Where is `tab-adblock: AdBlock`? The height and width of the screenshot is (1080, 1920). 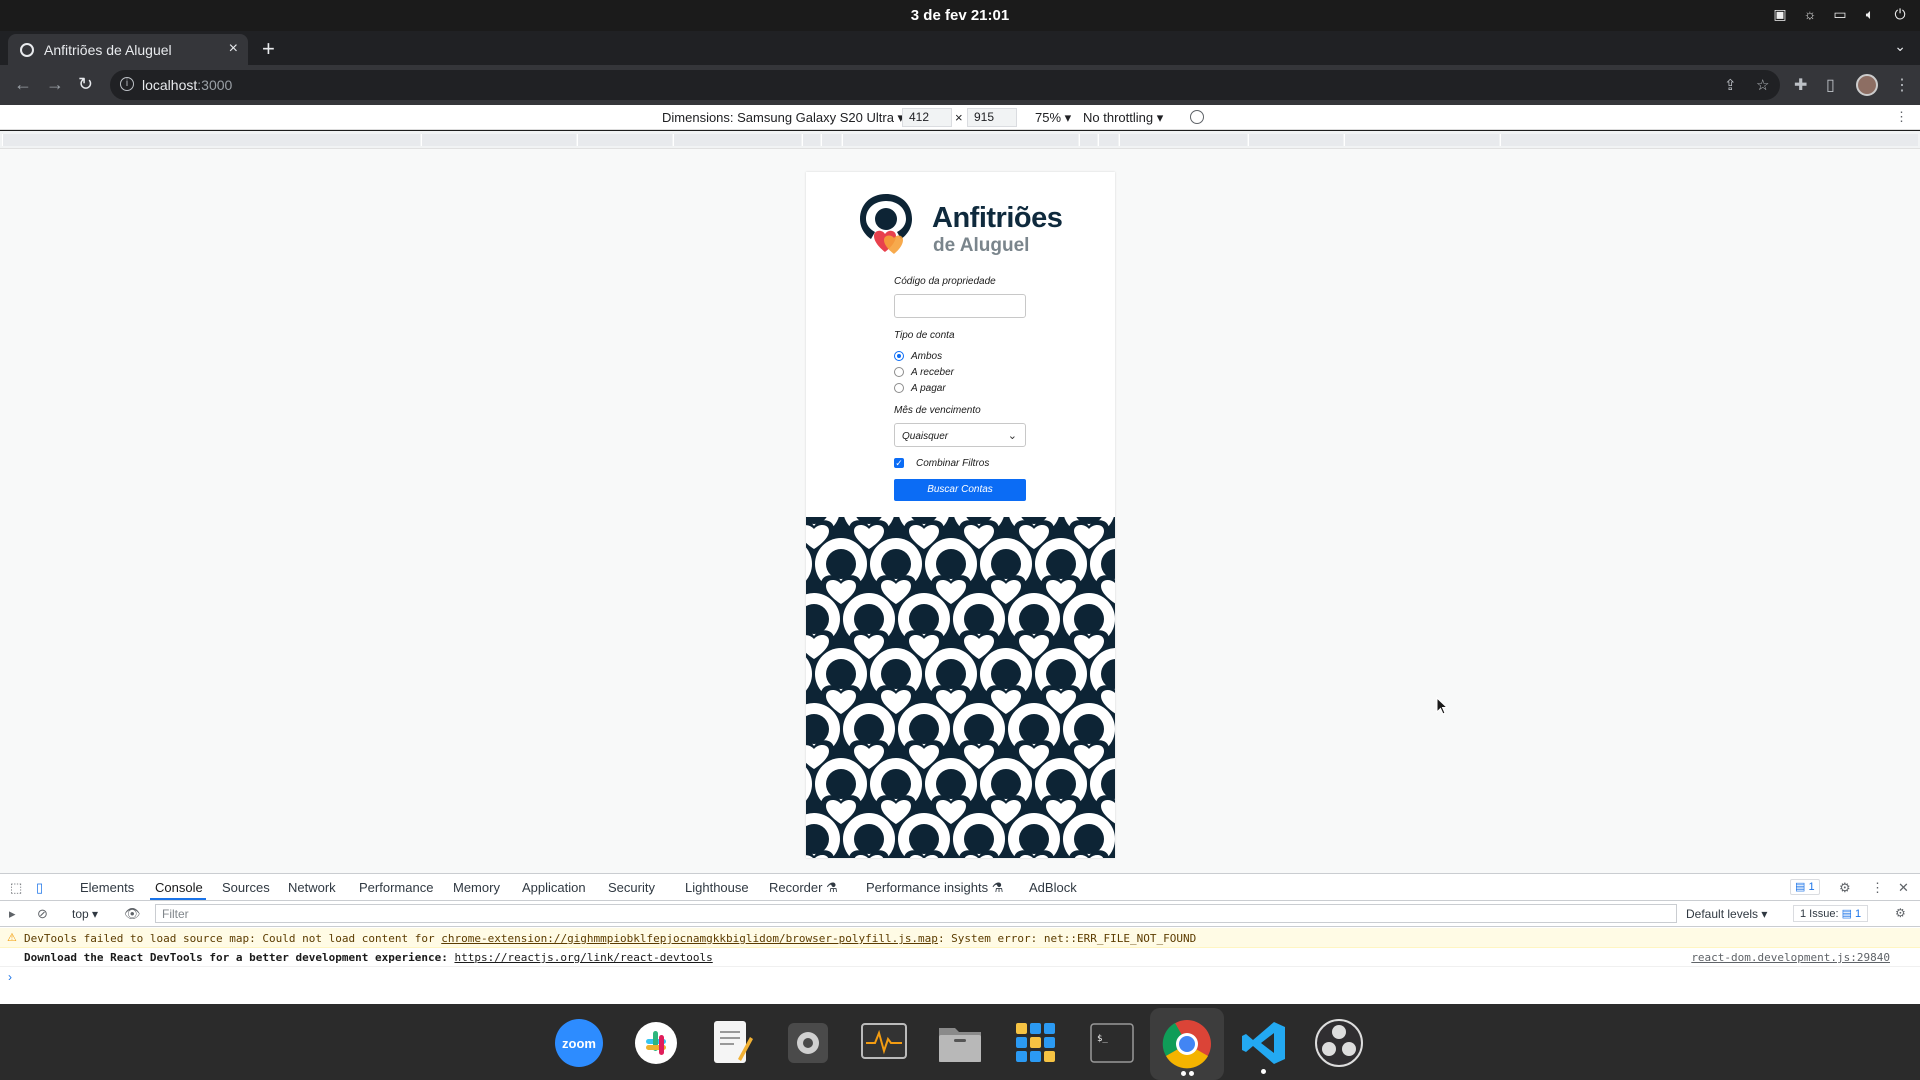
tab-adblock: AdBlock is located at coordinates (1053, 887).